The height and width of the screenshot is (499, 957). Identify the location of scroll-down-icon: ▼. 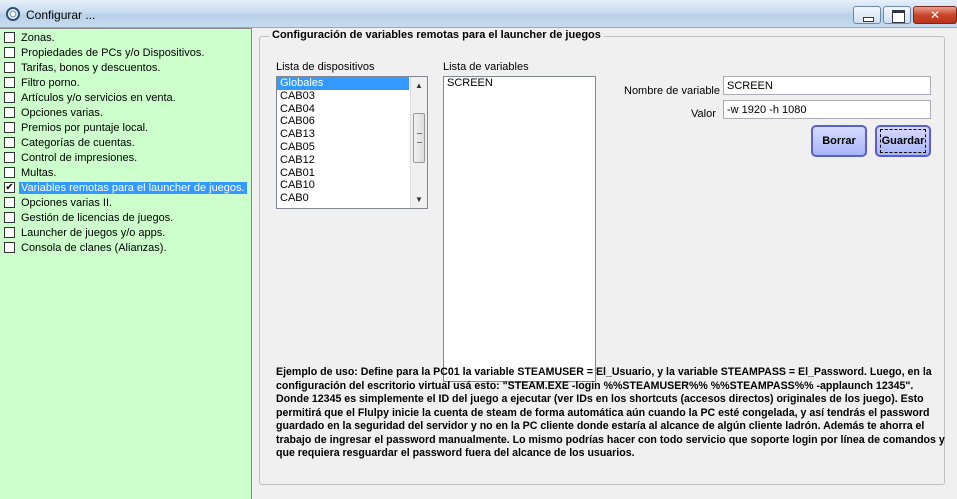
(419, 199).